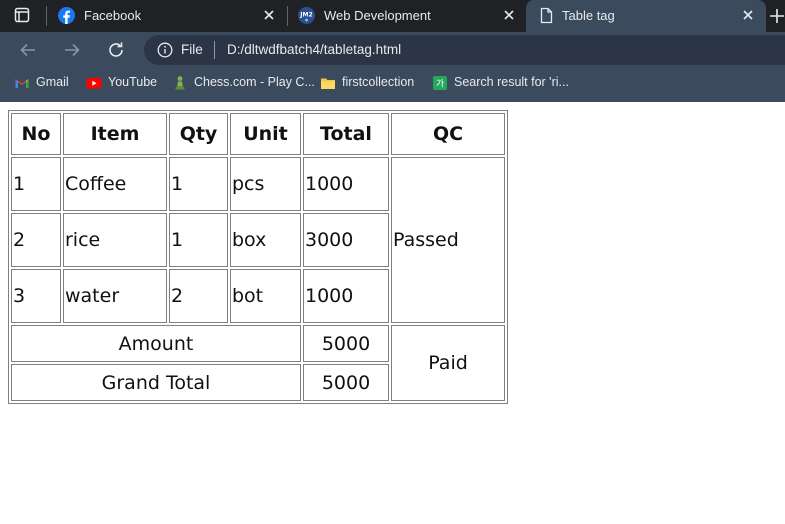 This screenshot has height=524, width=785. Describe the element at coordinates (314, 49) in the screenshot. I see `url-text: D:/dltwdfbatch4/tabletag.html` at that location.